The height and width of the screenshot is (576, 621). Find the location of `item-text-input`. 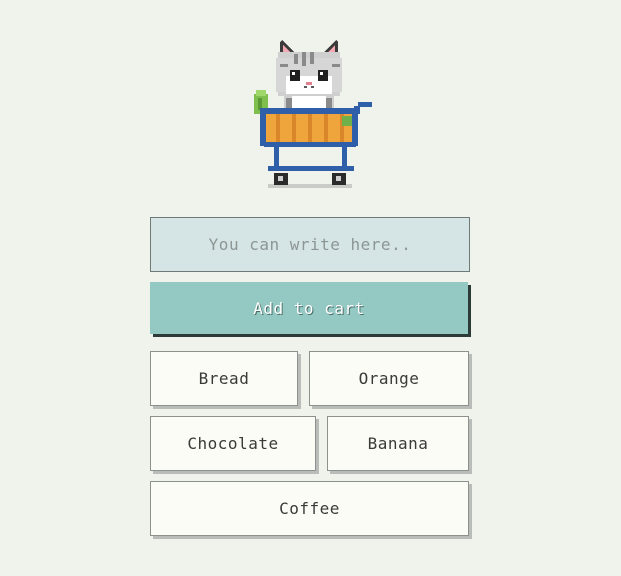

item-text-input is located at coordinates (310, 244).